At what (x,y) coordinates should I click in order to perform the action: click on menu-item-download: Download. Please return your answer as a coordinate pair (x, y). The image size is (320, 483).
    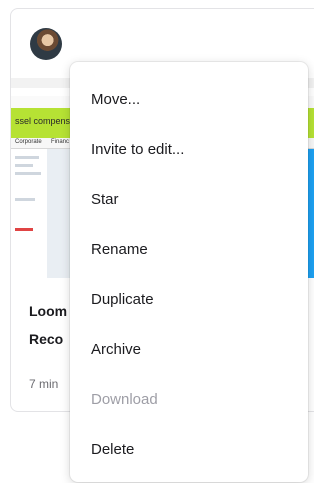
    Looking at the image, I should click on (189, 399).